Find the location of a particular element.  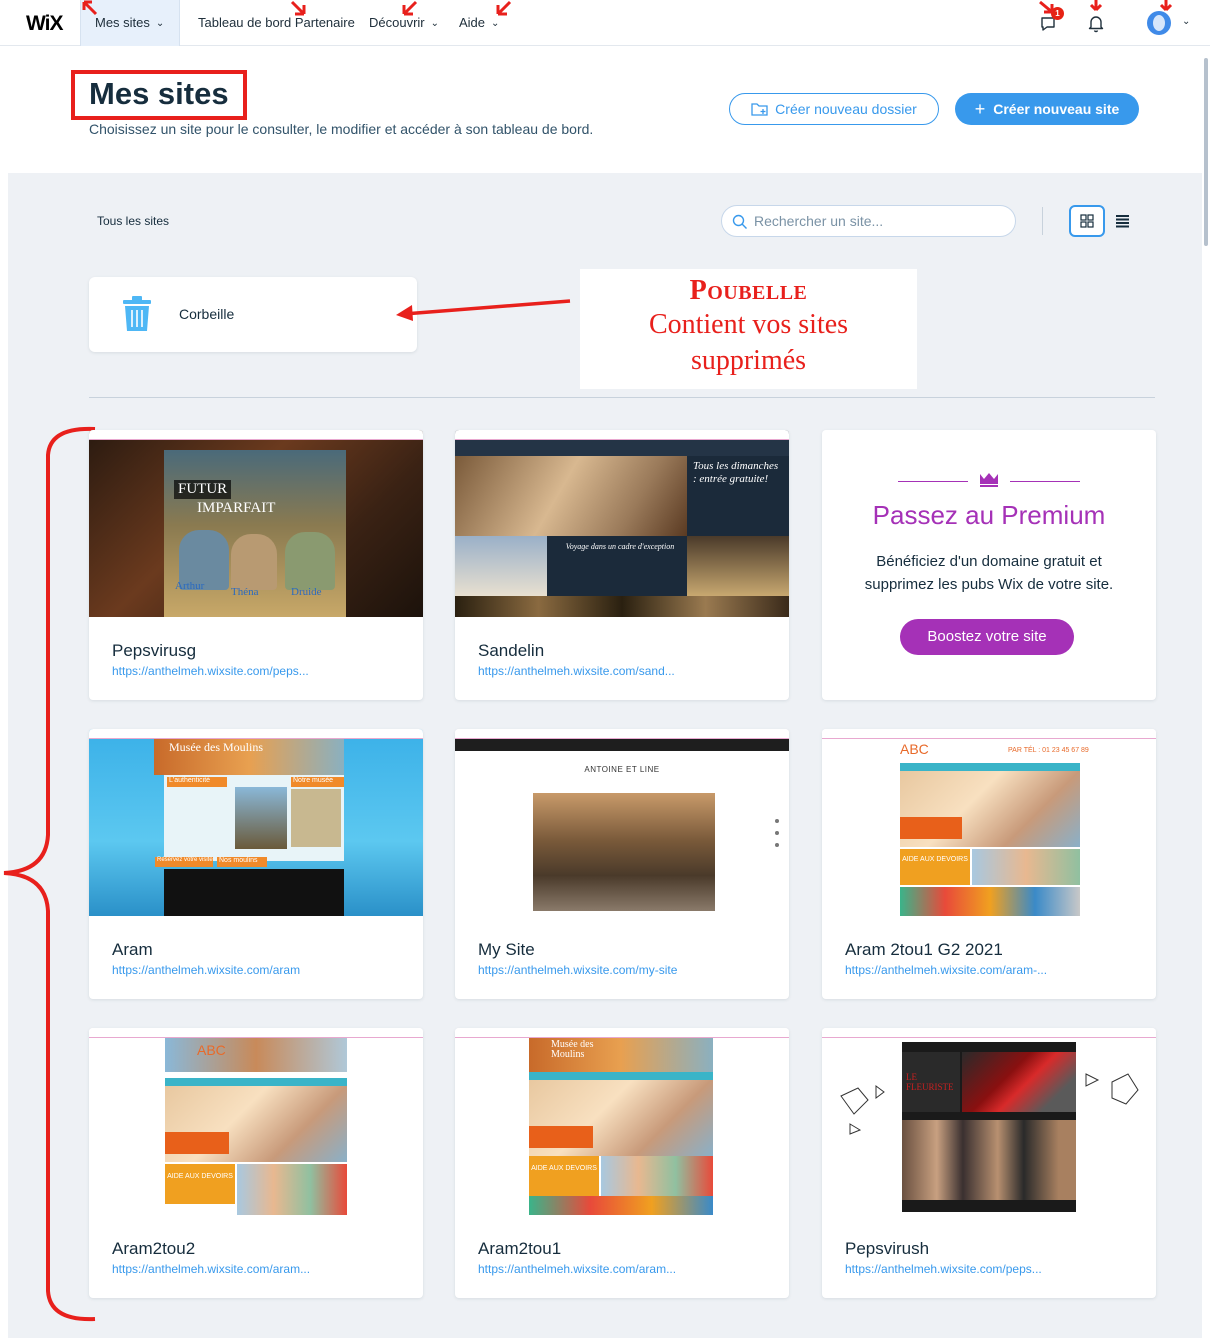

site-thumbnail: ANTOINE ET LINE is located at coordinates (622, 822).